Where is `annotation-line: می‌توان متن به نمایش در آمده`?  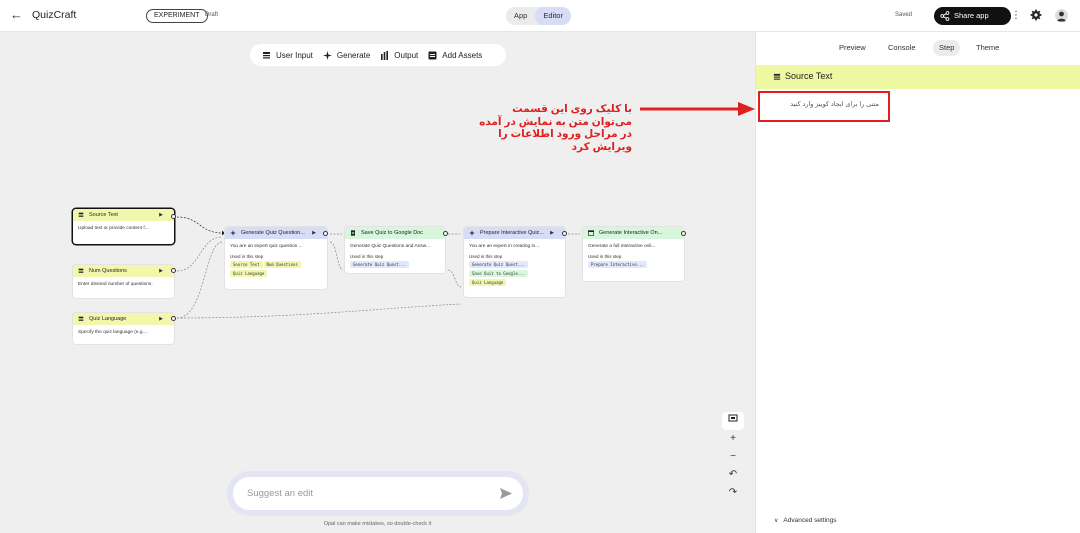 annotation-line: می‌توان متن به نمایش در آمده is located at coordinates (555, 121).